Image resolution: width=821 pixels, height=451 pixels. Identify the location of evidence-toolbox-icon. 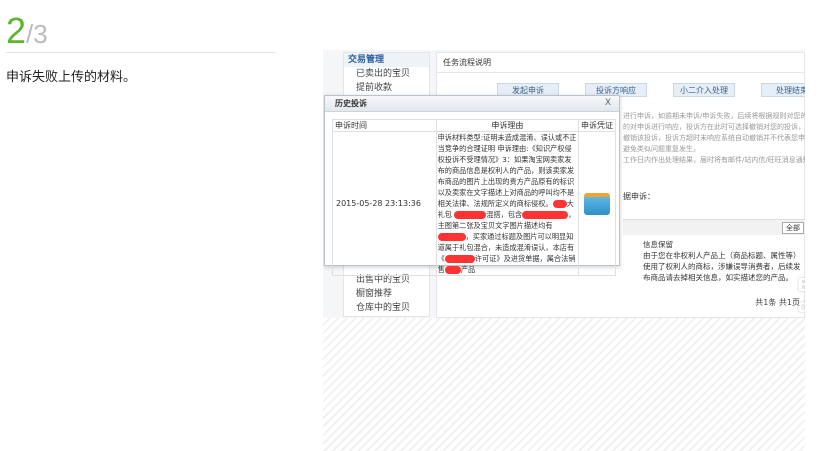
(597, 203).